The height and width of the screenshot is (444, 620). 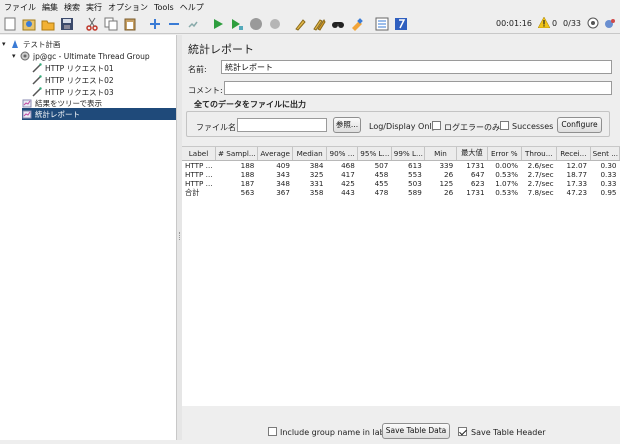 I want to click on log-display-label: Log/Display Only:, so click(x=404, y=126).